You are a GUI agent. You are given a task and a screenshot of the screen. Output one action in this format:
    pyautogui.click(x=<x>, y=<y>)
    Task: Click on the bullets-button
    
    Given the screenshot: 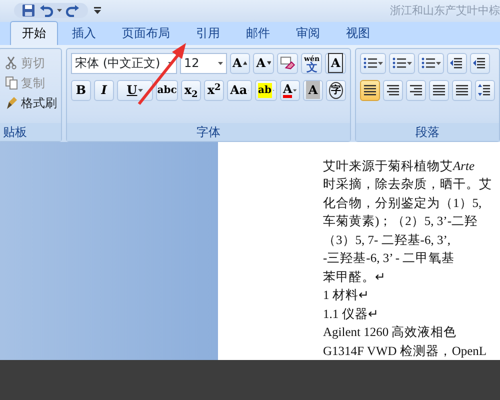 What is the action you would take?
    pyautogui.click(x=373, y=63)
    